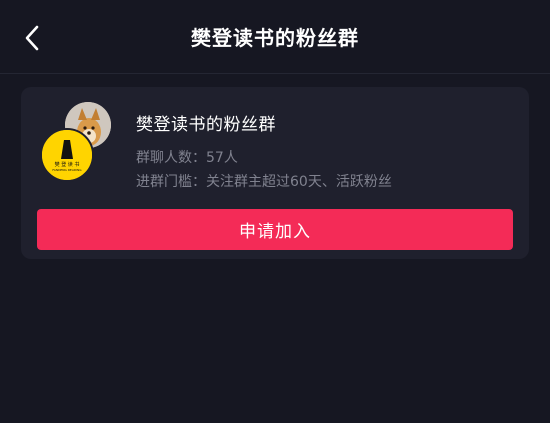 This screenshot has height=423, width=550. I want to click on join-threshold-label: 进群门槛：, so click(171, 182).